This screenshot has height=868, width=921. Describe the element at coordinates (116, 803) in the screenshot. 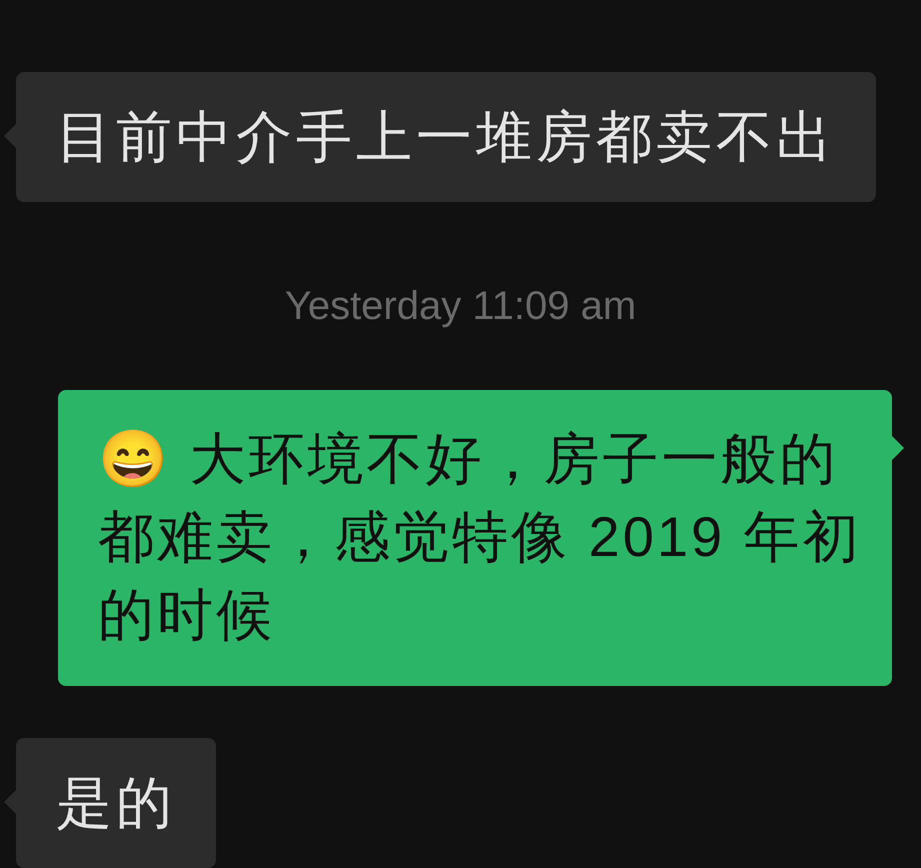

I see `message-bubble: 是的` at that location.